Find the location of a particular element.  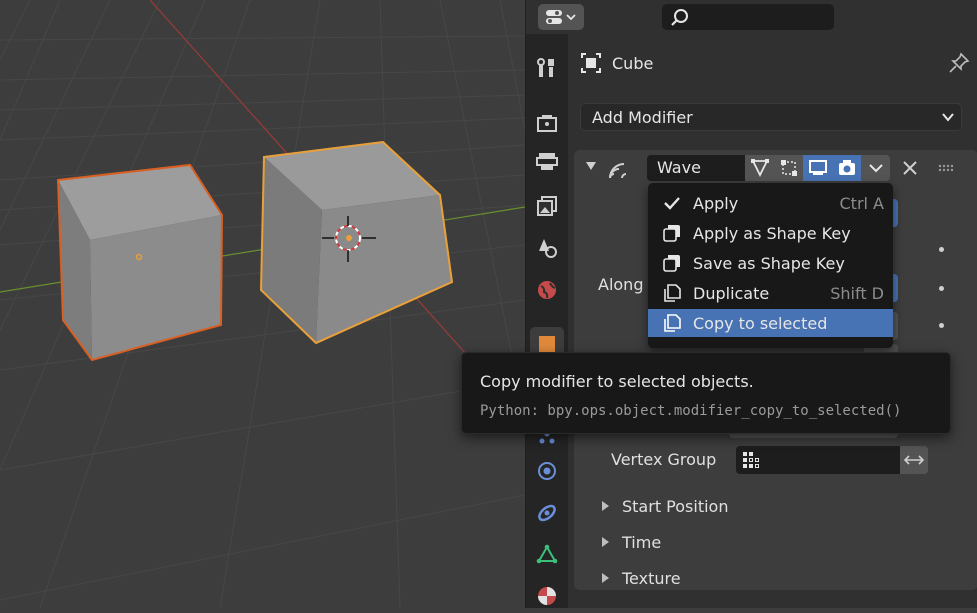

pin-icon is located at coordinates (959, 63).